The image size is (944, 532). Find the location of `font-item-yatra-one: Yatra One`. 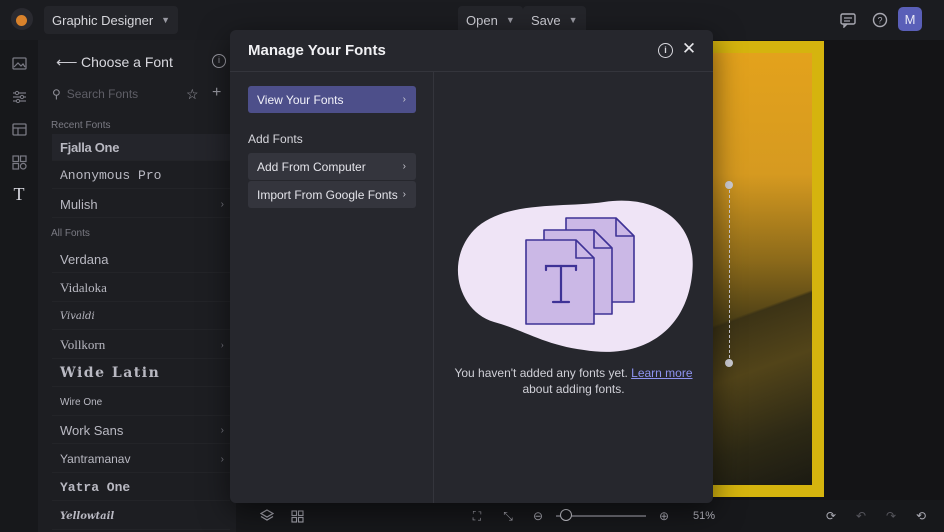

font-item-yatra-one: Yatra One is located at coordinates (141, 487).